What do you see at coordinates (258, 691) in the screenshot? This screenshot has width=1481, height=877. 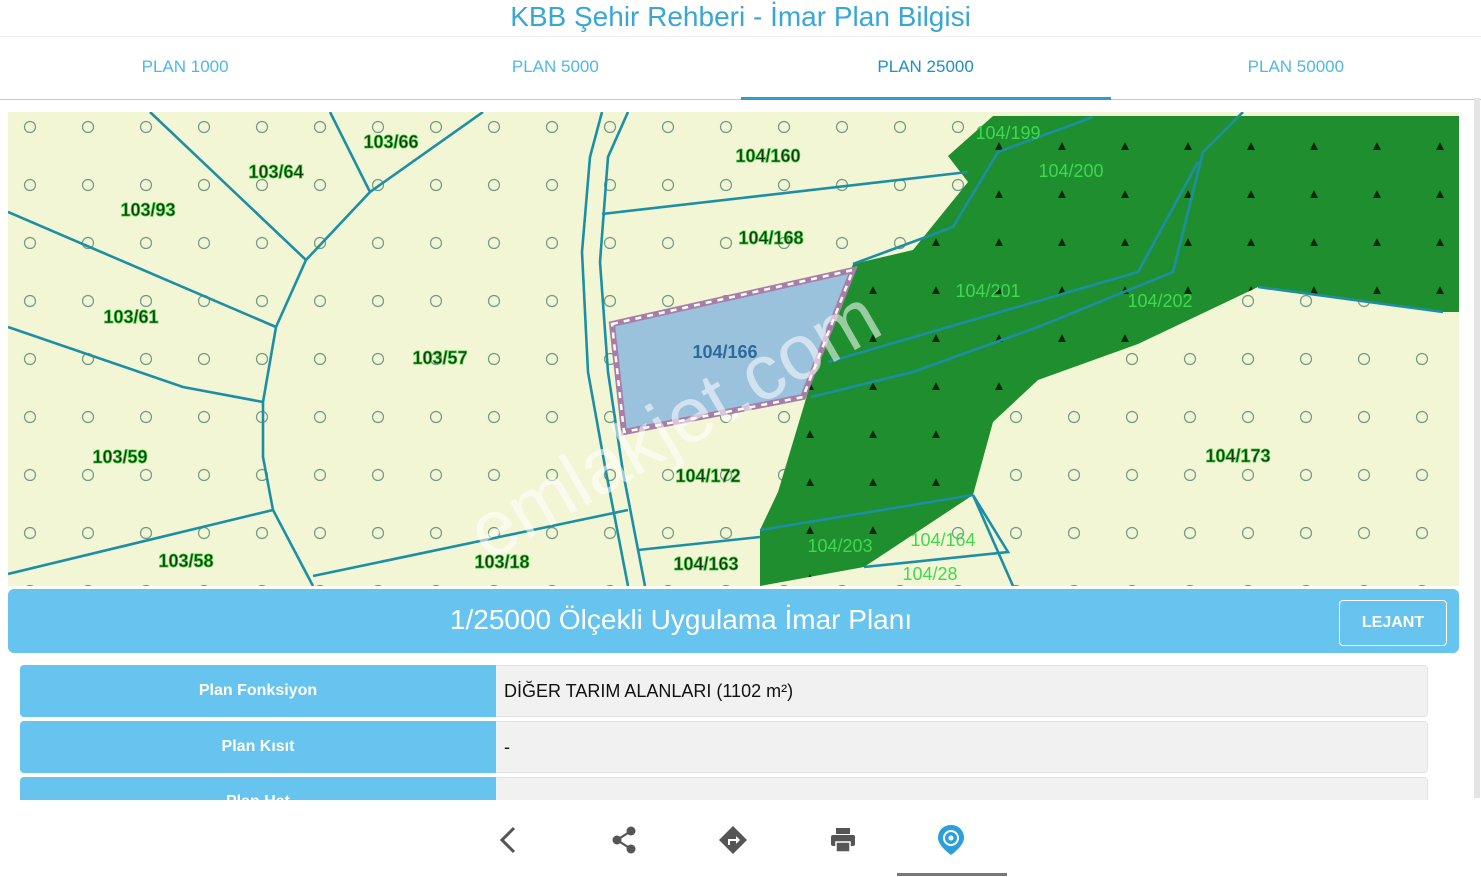 I see `info-label: Plan Fonksiyon` at bounding box center [258, 691].